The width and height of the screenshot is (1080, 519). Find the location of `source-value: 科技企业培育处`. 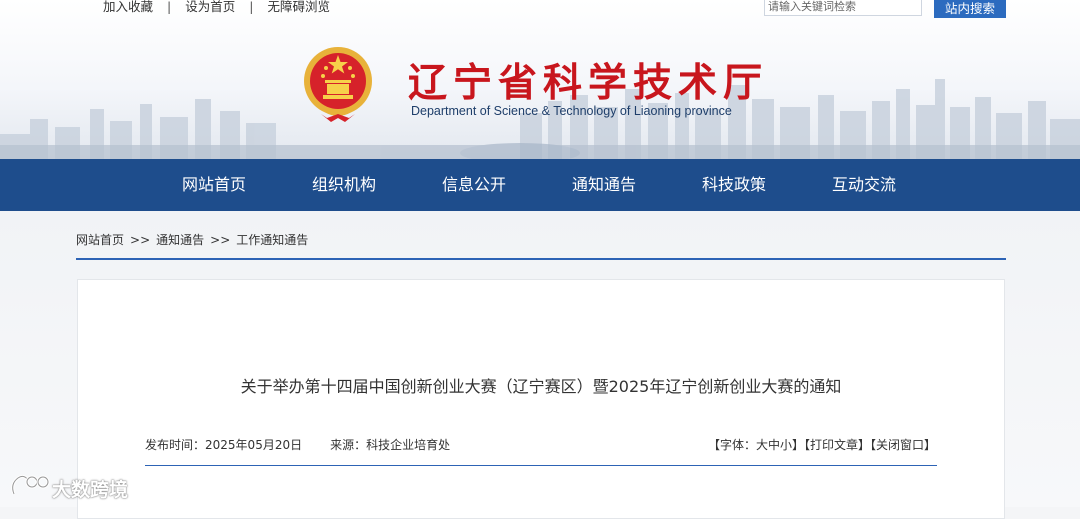

source-value: 科技企业培育处 is located at coordinates (408, 445).